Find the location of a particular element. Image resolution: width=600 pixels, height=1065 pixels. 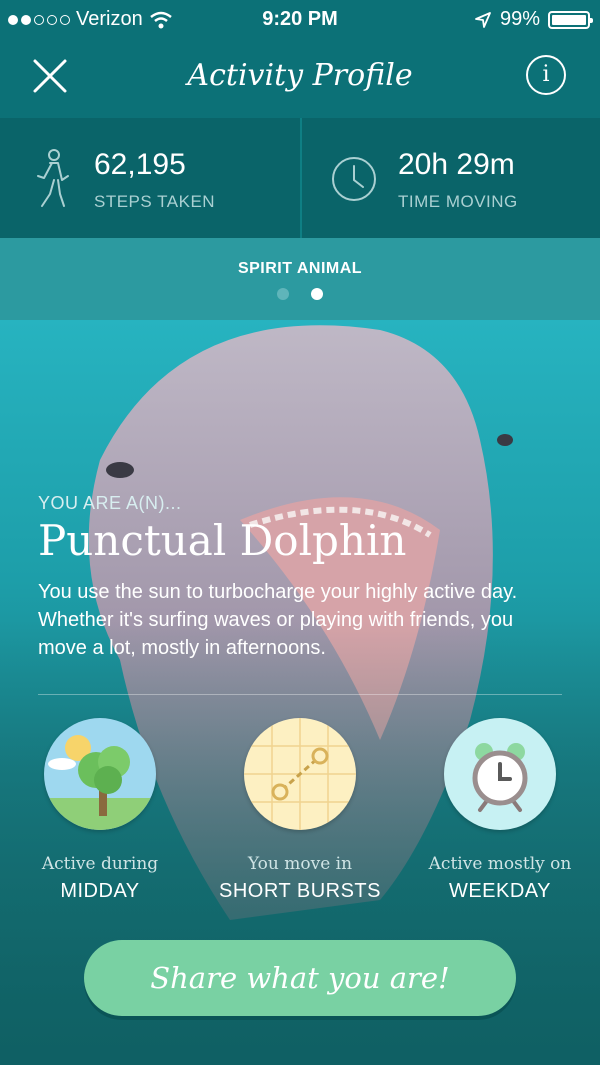

badge-value: SHORT BURSTS is located at coordinates (300, 891).